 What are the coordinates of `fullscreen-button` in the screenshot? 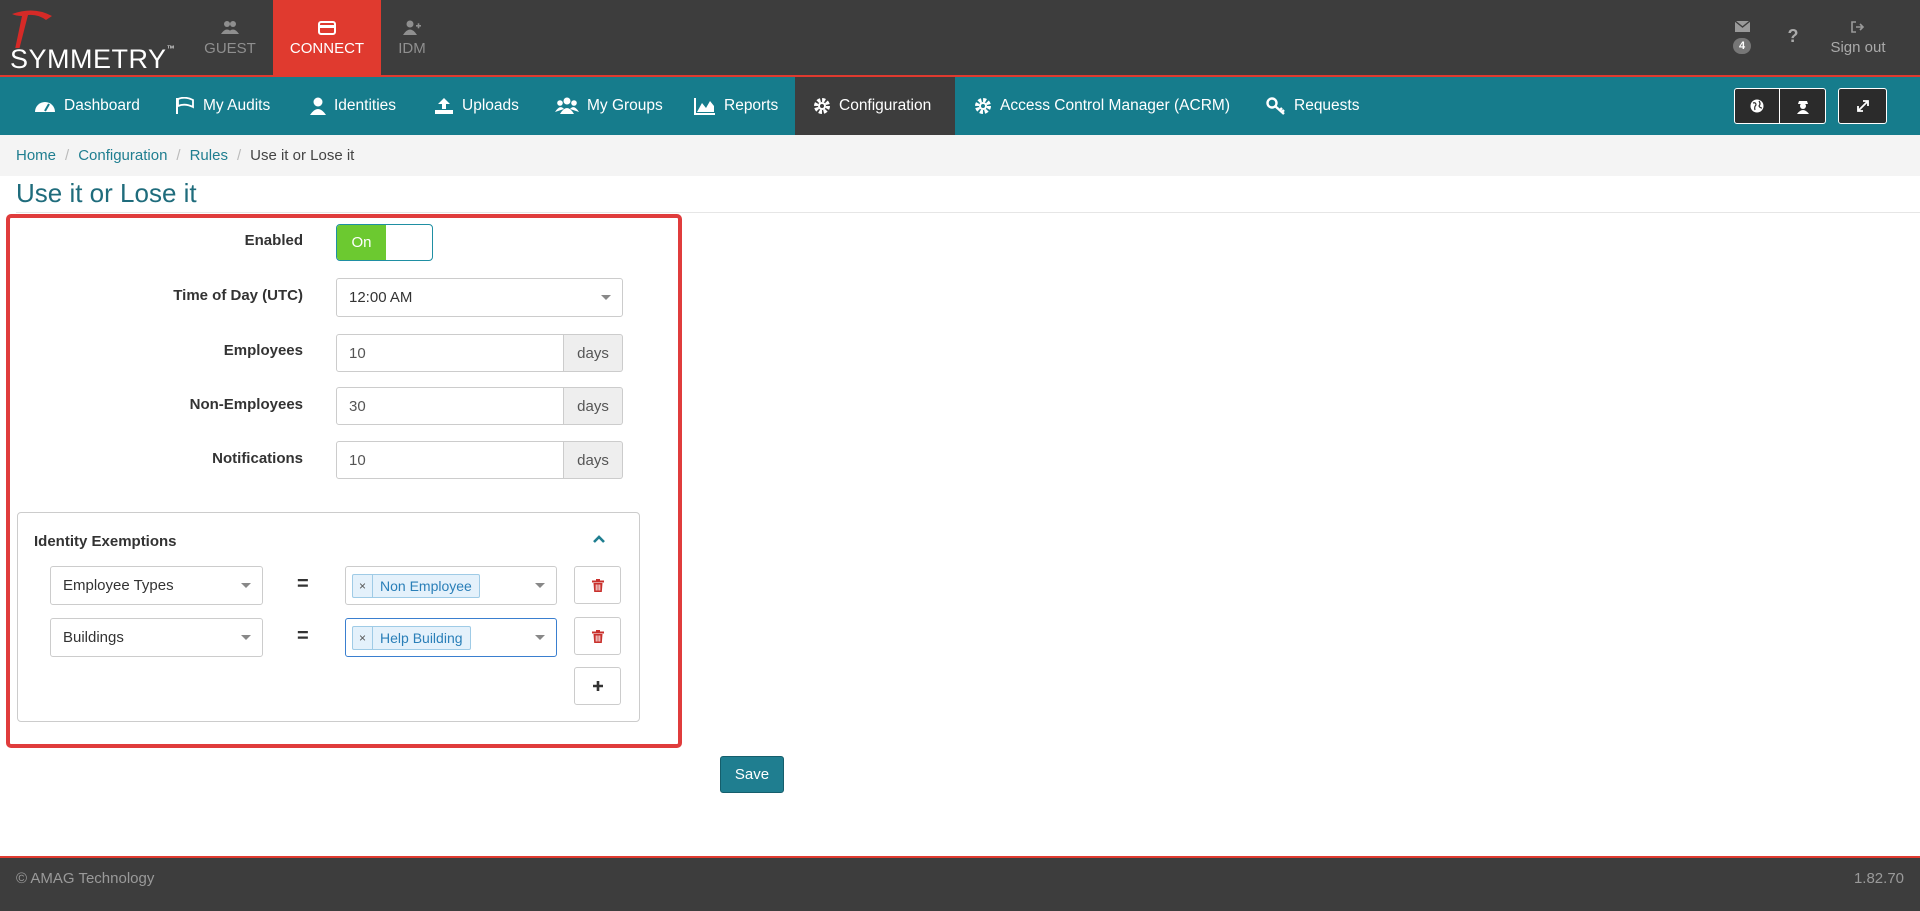 It's located at (1862, 106).